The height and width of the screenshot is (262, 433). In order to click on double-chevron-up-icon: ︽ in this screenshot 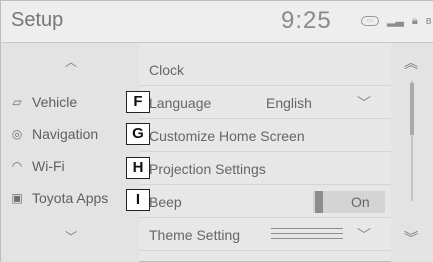, I will do `click(411, 63)`.